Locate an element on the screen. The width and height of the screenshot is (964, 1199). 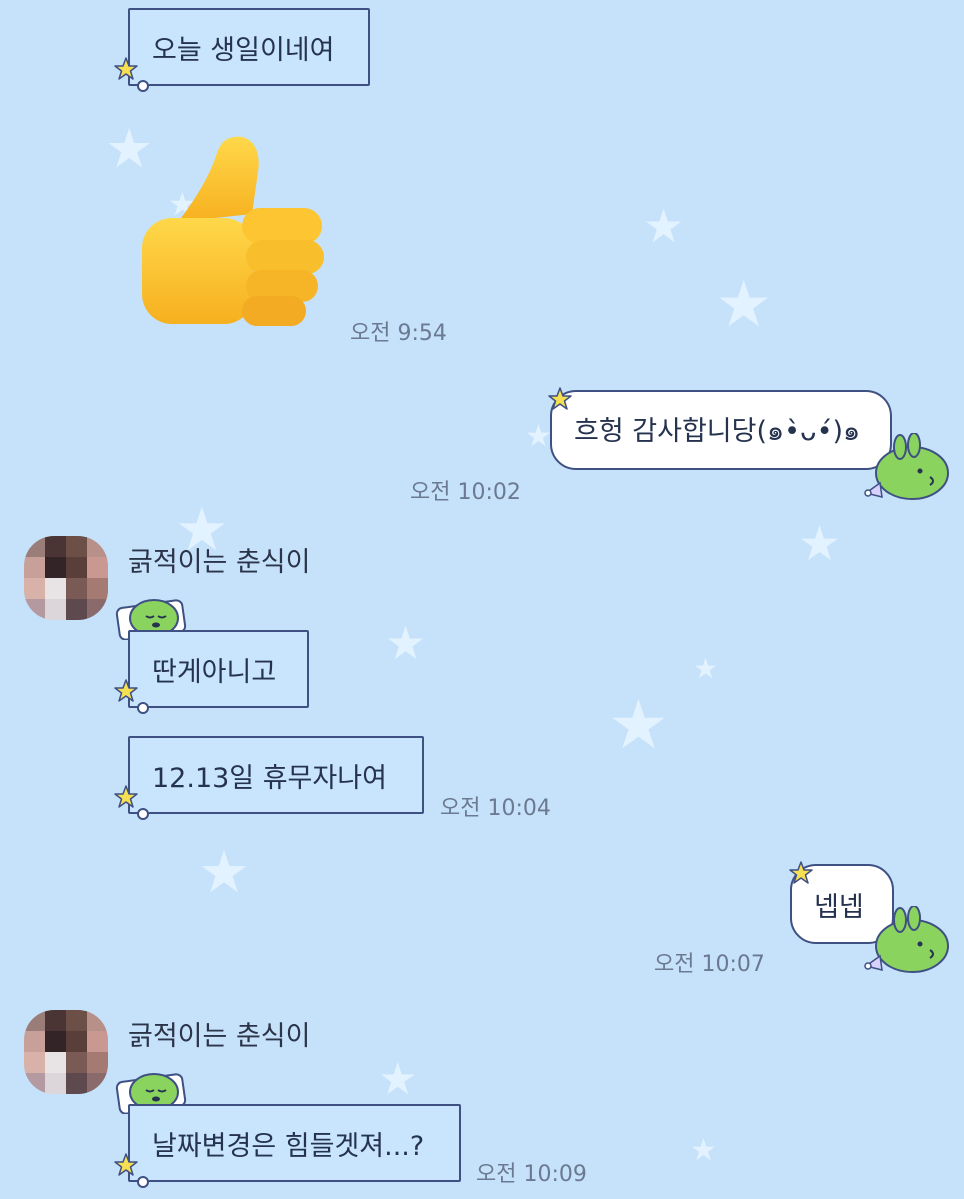
message-bubble: 흐헝 감사합니당(๑•̀ᴗ•́)๑ is located at coordinates (721, 430).